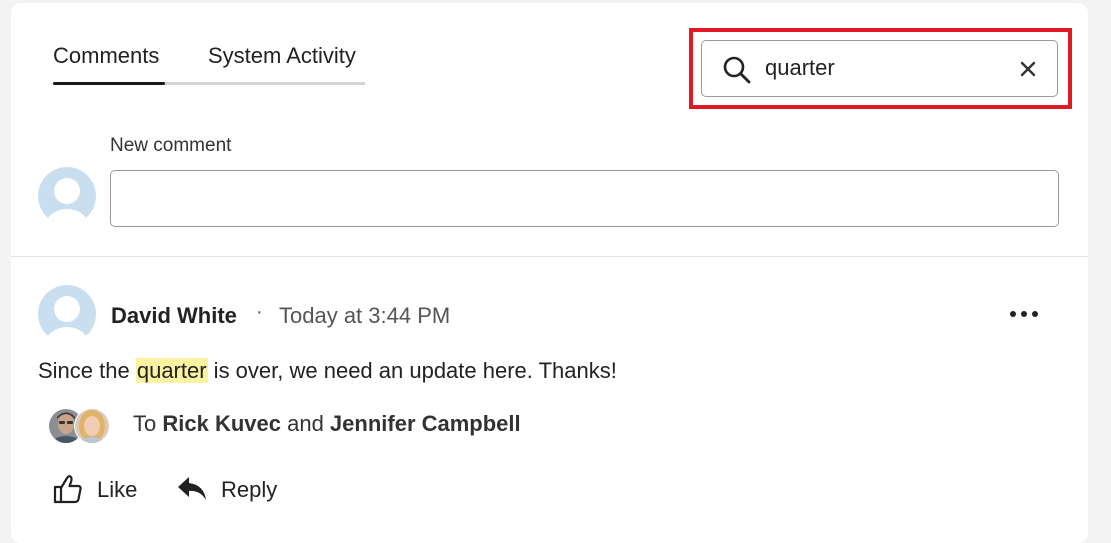 This screenshot has width=1111, height=543. I want to click on search-icon, so click(737, 70).